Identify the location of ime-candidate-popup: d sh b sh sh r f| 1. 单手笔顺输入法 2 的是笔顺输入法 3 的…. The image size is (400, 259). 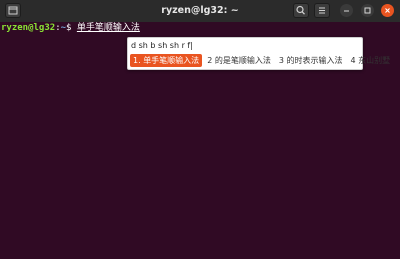
(258, 53).